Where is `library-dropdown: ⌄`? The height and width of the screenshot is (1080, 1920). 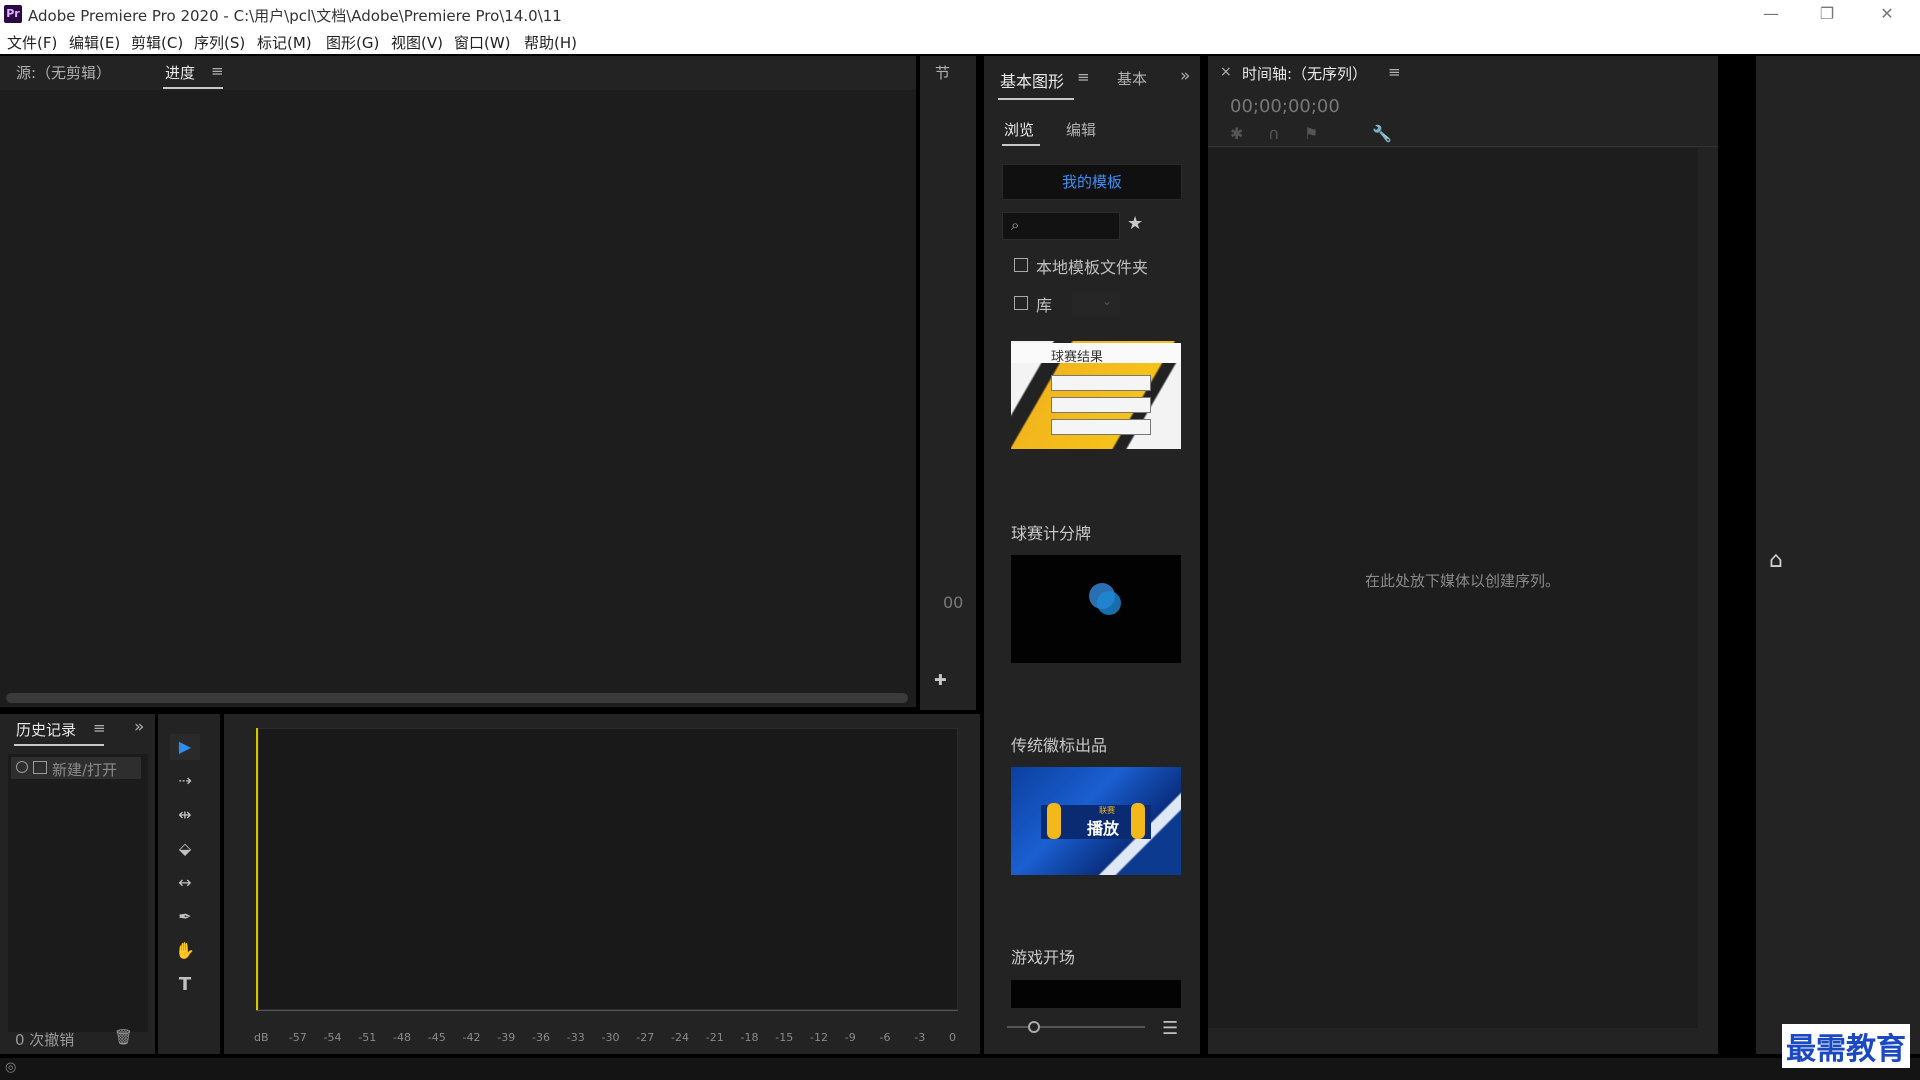 library-dropdown: ⌄ is located at coordinates (1096, 304).